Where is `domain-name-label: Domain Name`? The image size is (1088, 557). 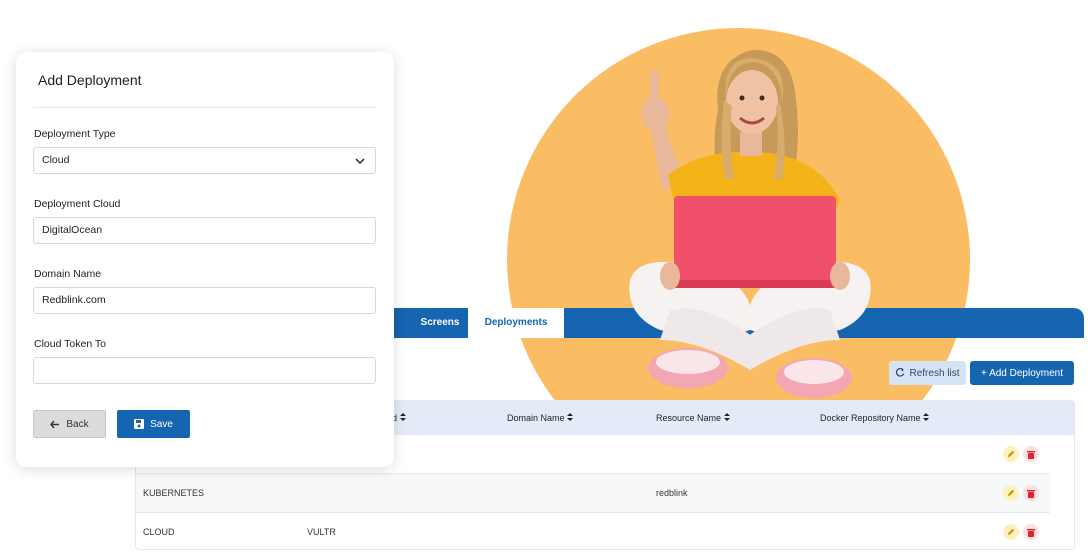 domain-name-label: Domain Name is located at coordinates (68, 274).